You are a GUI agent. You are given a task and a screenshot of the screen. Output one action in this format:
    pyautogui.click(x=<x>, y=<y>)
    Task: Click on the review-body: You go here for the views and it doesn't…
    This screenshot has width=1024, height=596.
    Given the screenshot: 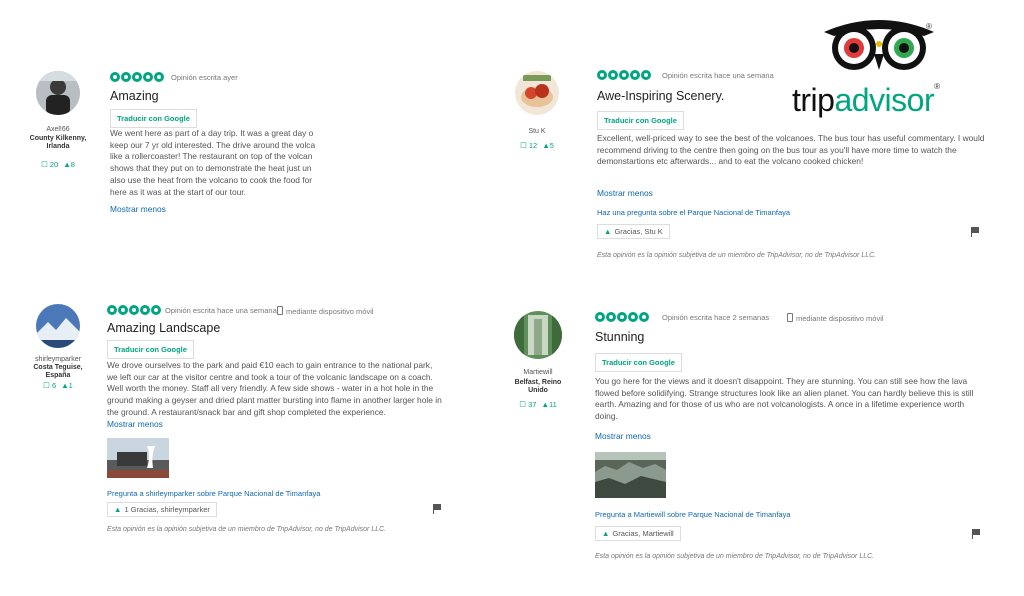 What is the action you would take?
    pyautogui.click(x=784, y=399)
    